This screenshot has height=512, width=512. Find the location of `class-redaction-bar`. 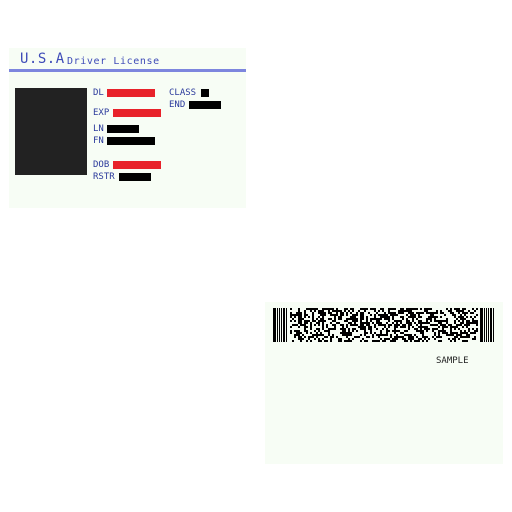

class-redaction-bar is located at coordinates (205, 93).